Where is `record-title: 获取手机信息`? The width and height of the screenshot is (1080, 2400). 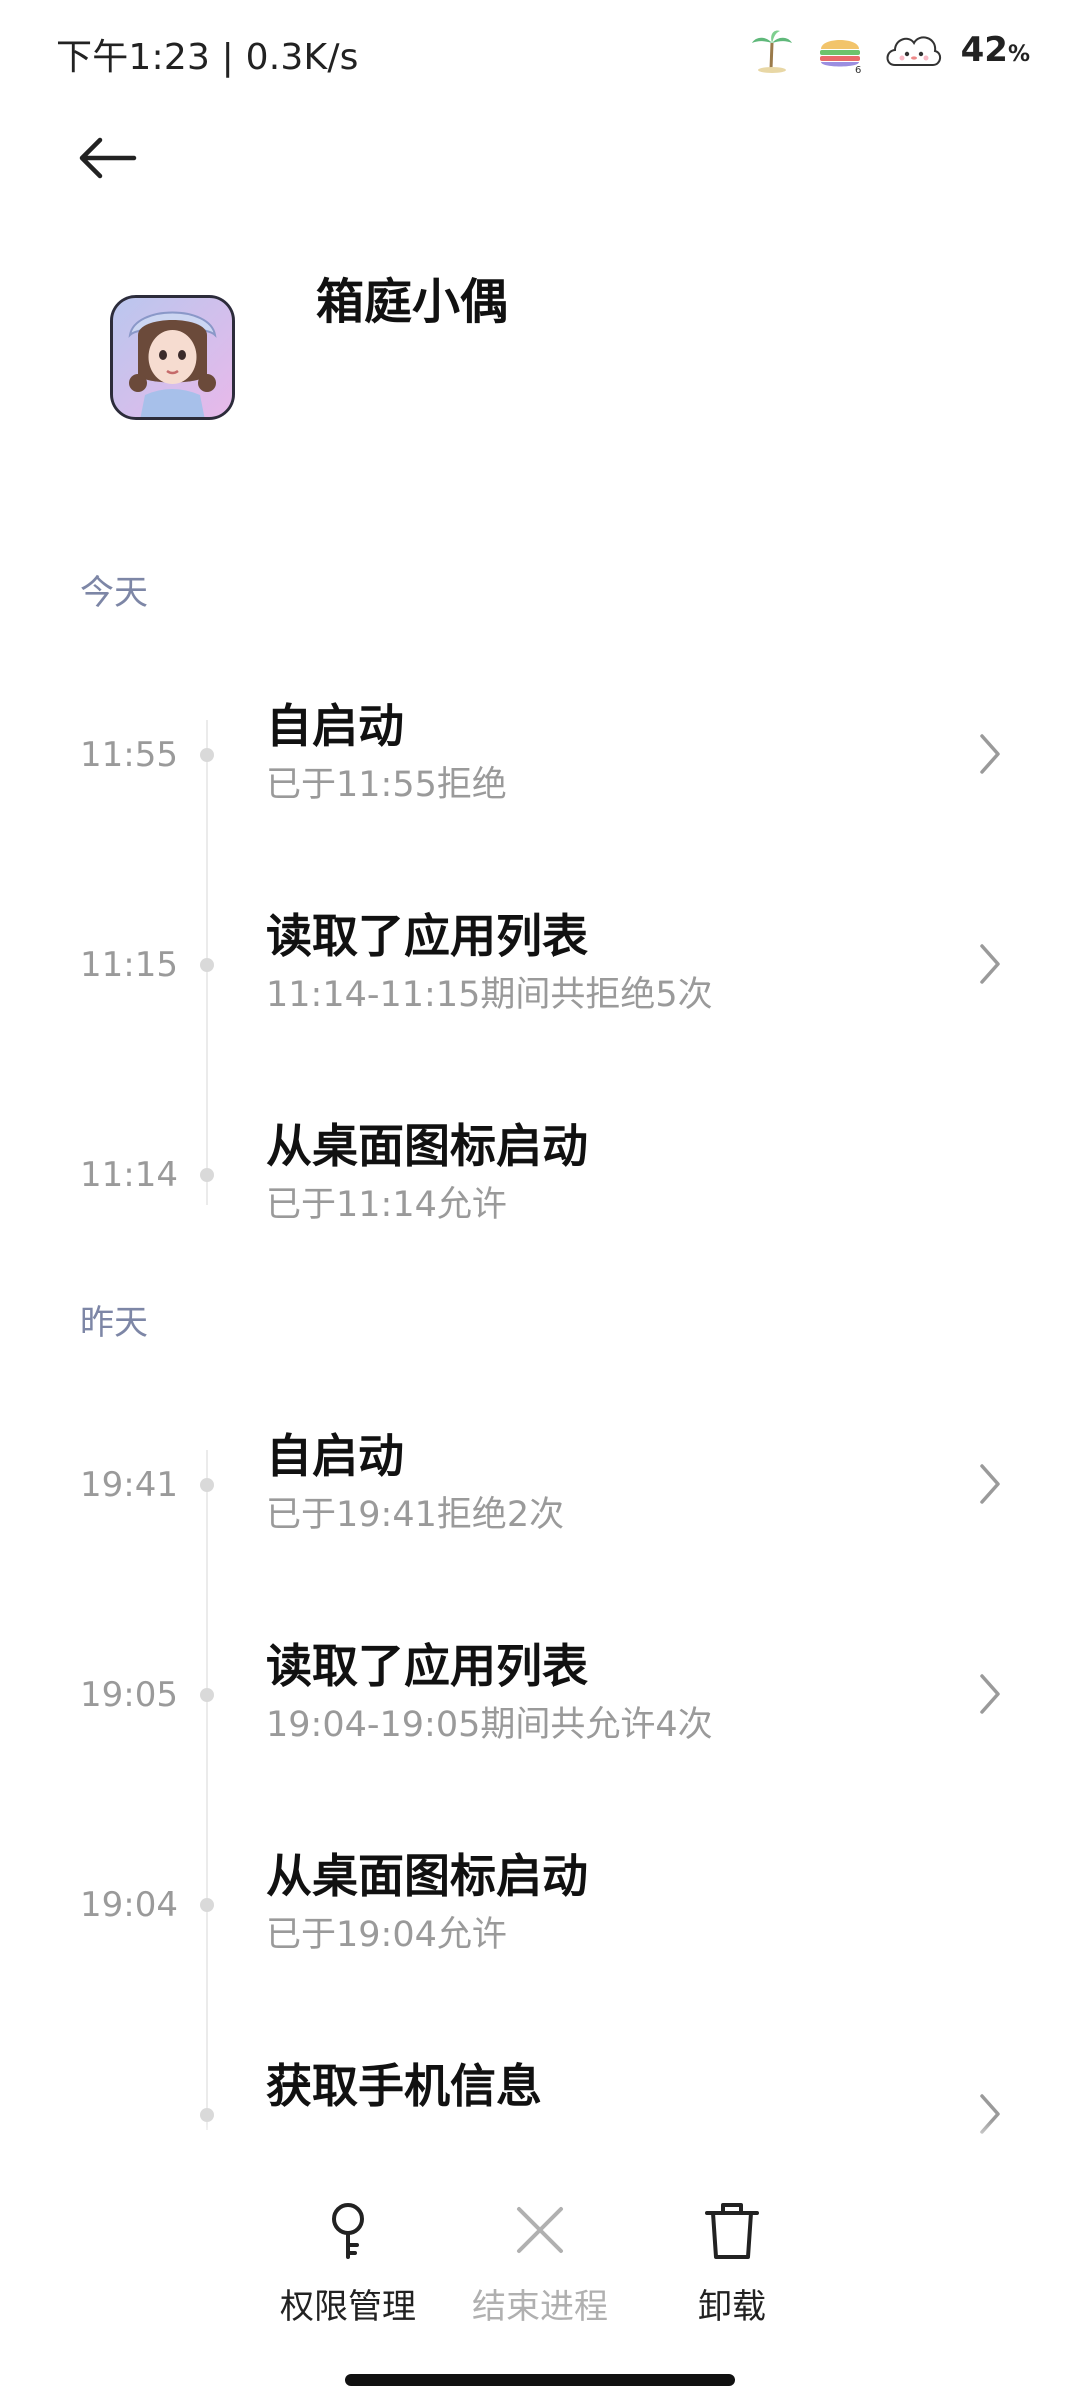
record-title: 获取手机信息 is located at coordinates (404, 2086).